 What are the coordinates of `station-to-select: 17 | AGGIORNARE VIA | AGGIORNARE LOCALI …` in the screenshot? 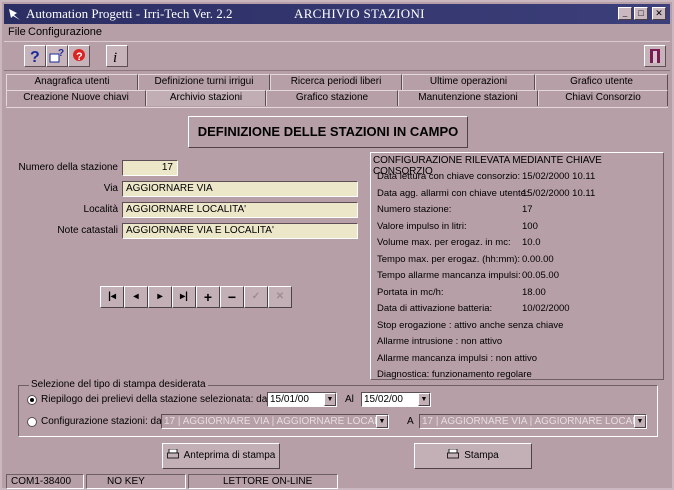 It's located at (533, 421).